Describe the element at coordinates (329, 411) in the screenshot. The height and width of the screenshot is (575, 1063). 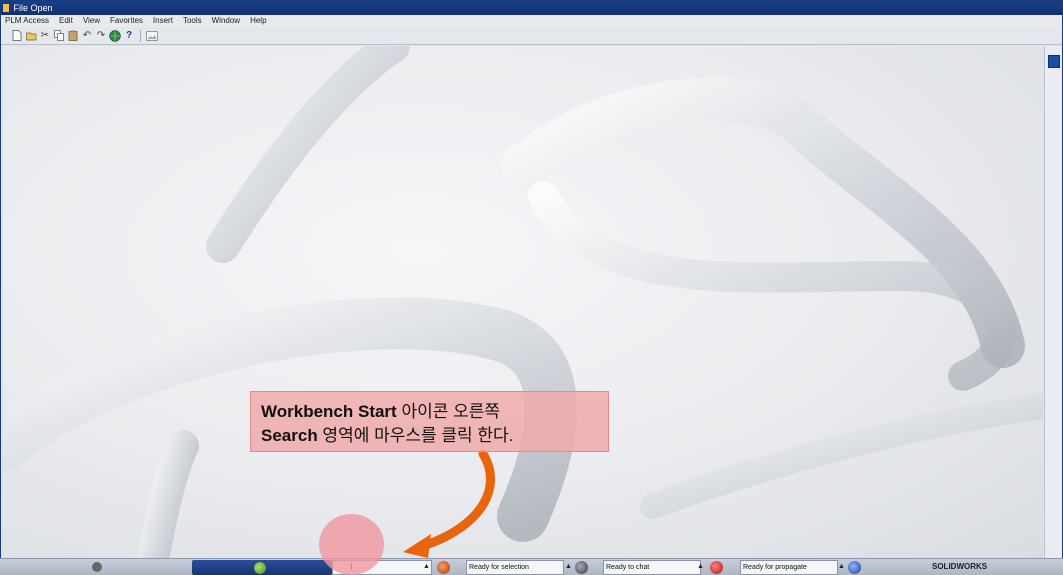
I see `callout-line-1-bold: Workbench Start` at that location.